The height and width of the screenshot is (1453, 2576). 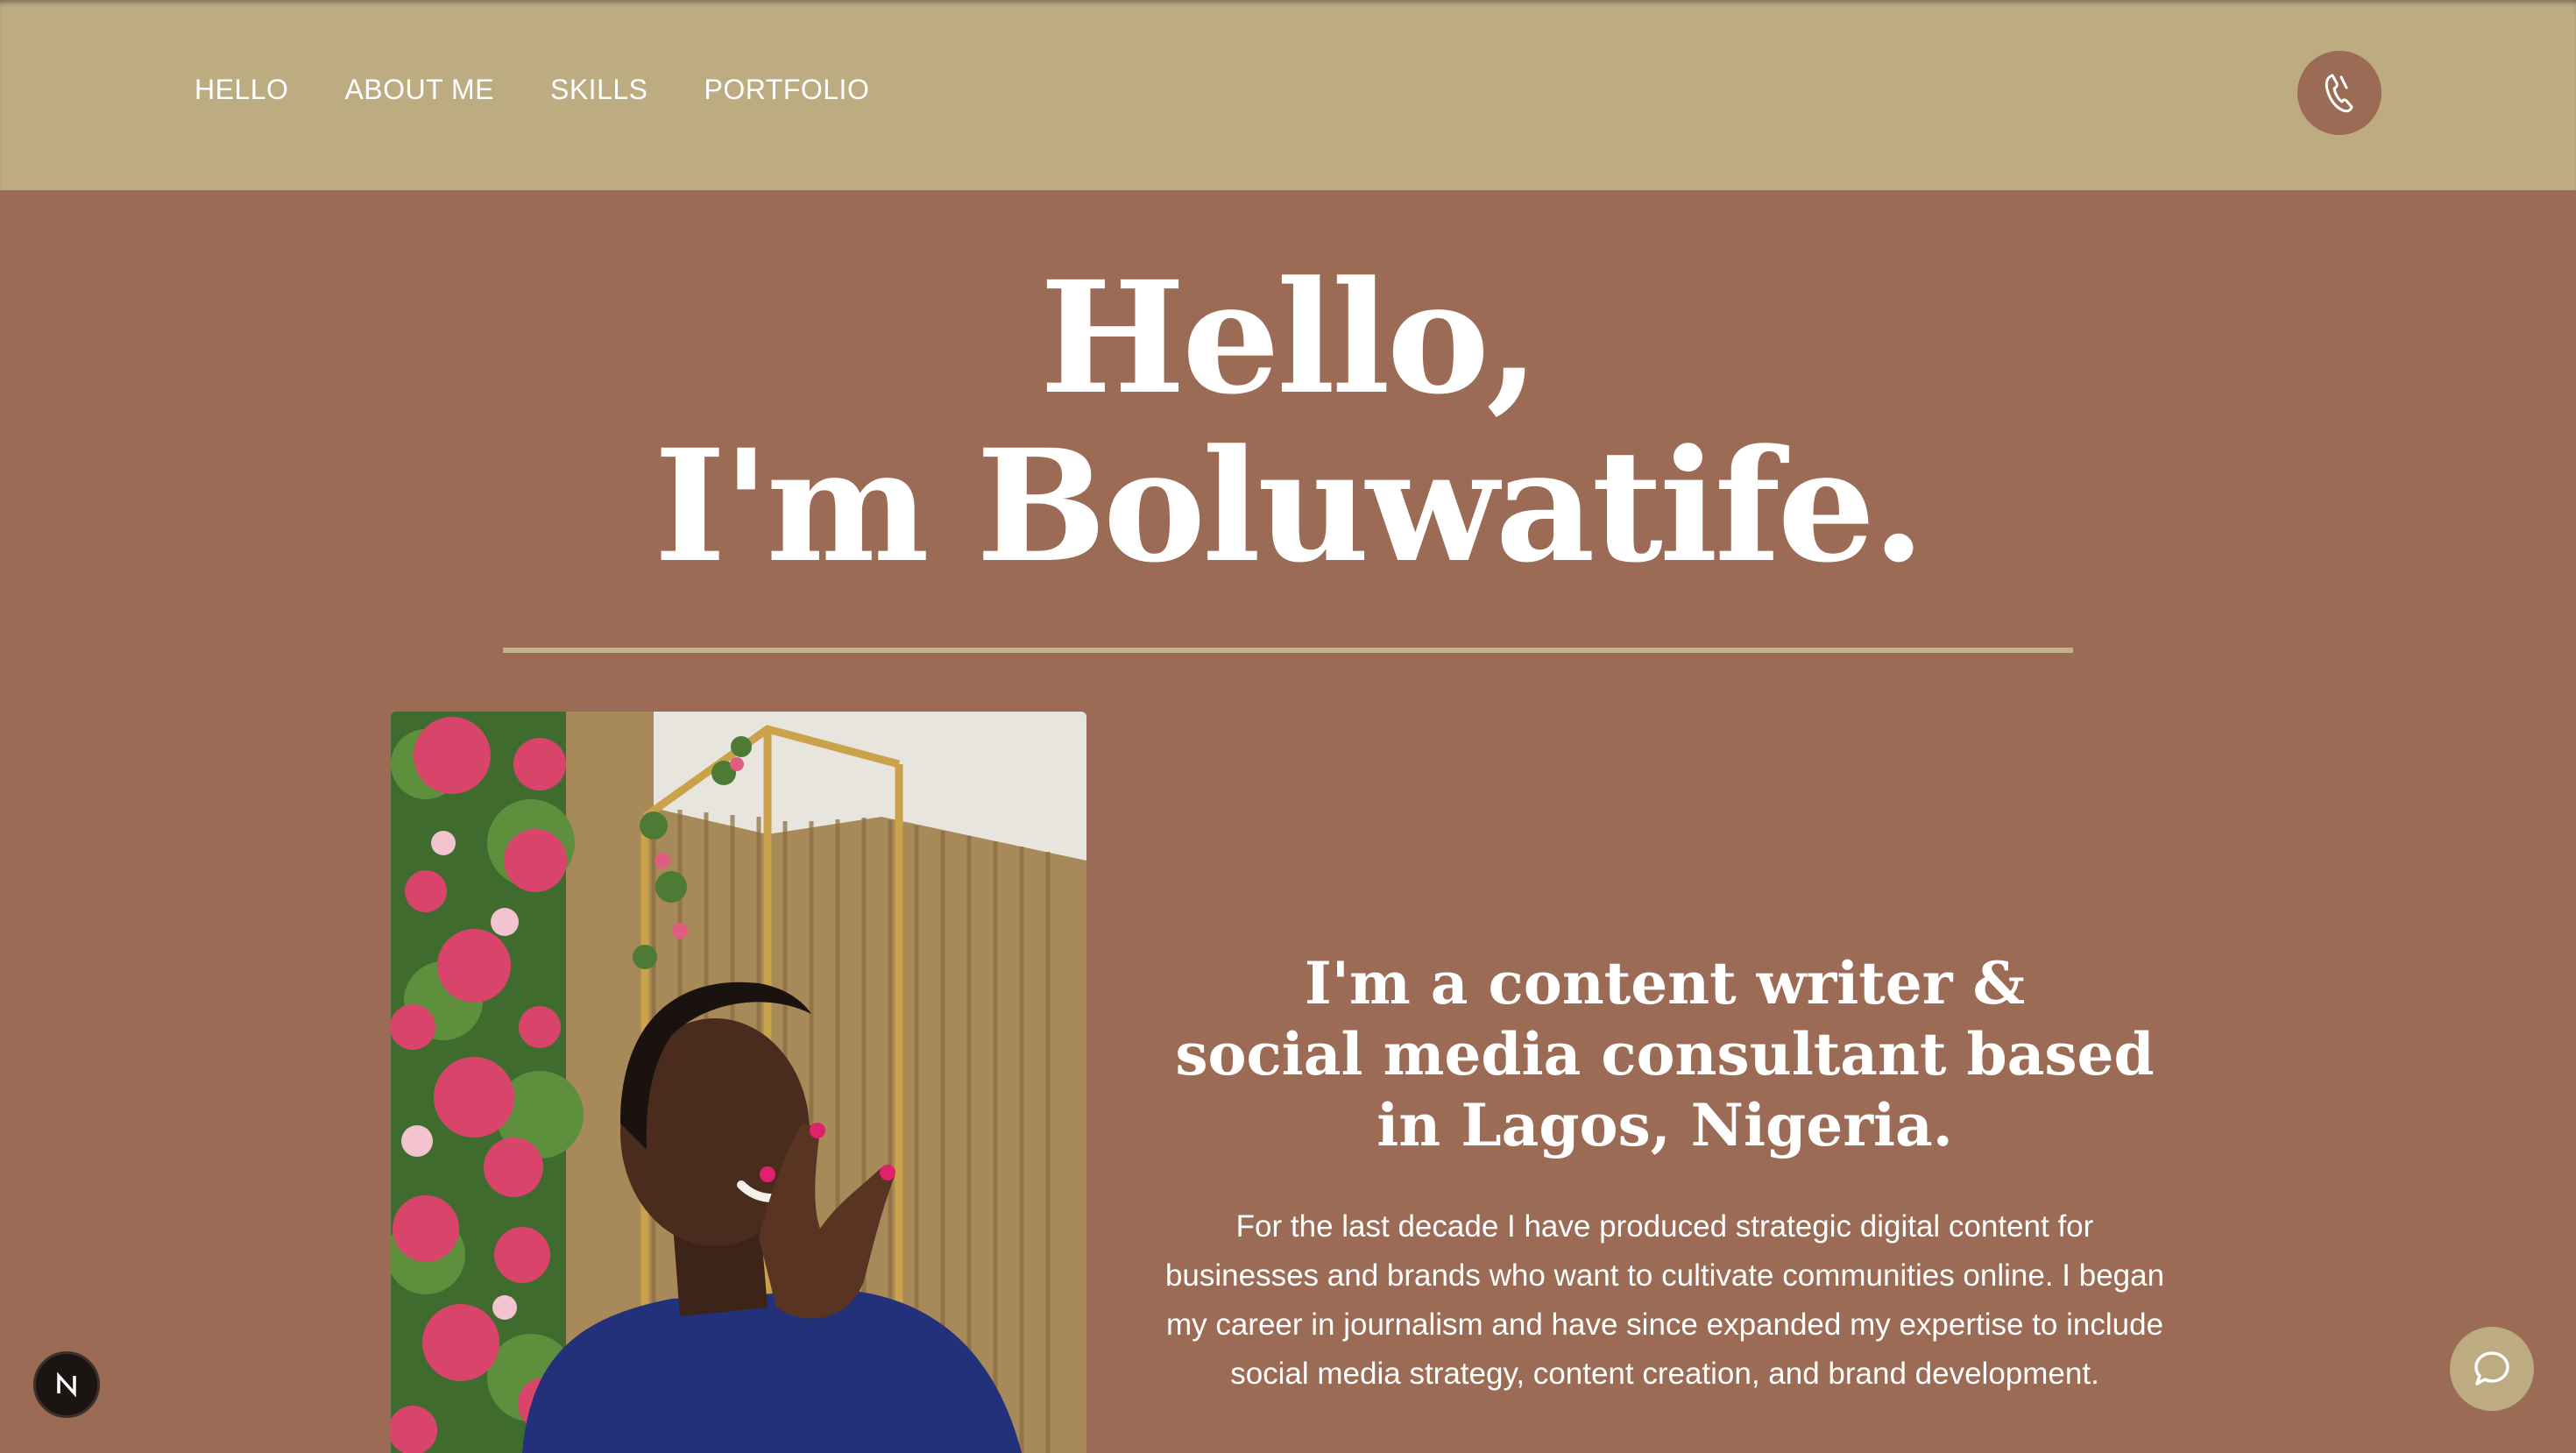 I want to click on chat-bubble-icon, so click(x=2491, y=1368).